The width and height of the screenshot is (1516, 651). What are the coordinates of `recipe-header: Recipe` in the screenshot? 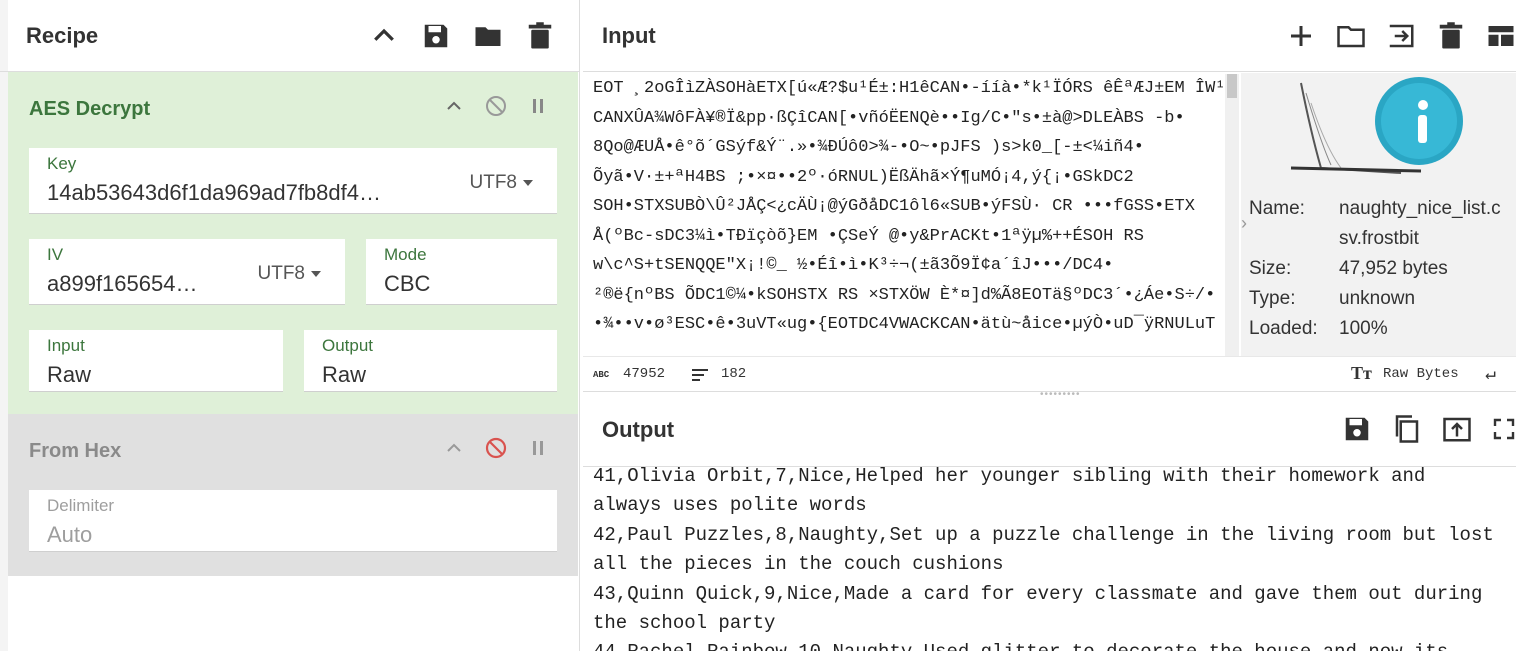 It's located at (289, 36).